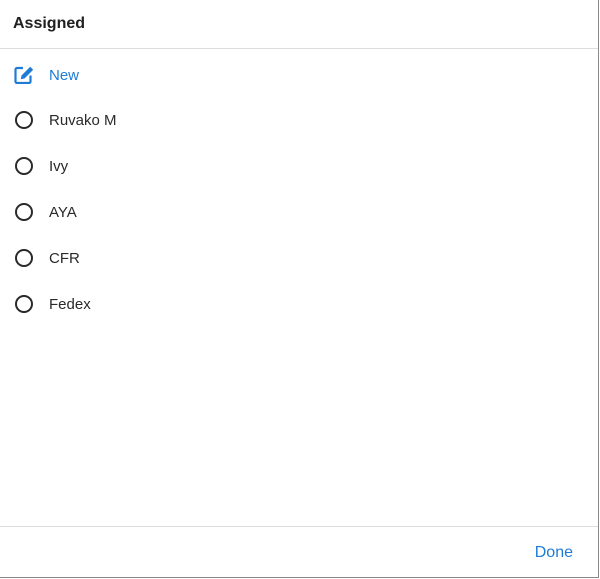  Describe the element at coordinates (299, 551) in the screenshot. I see `dialog-footer: Done` at that location.